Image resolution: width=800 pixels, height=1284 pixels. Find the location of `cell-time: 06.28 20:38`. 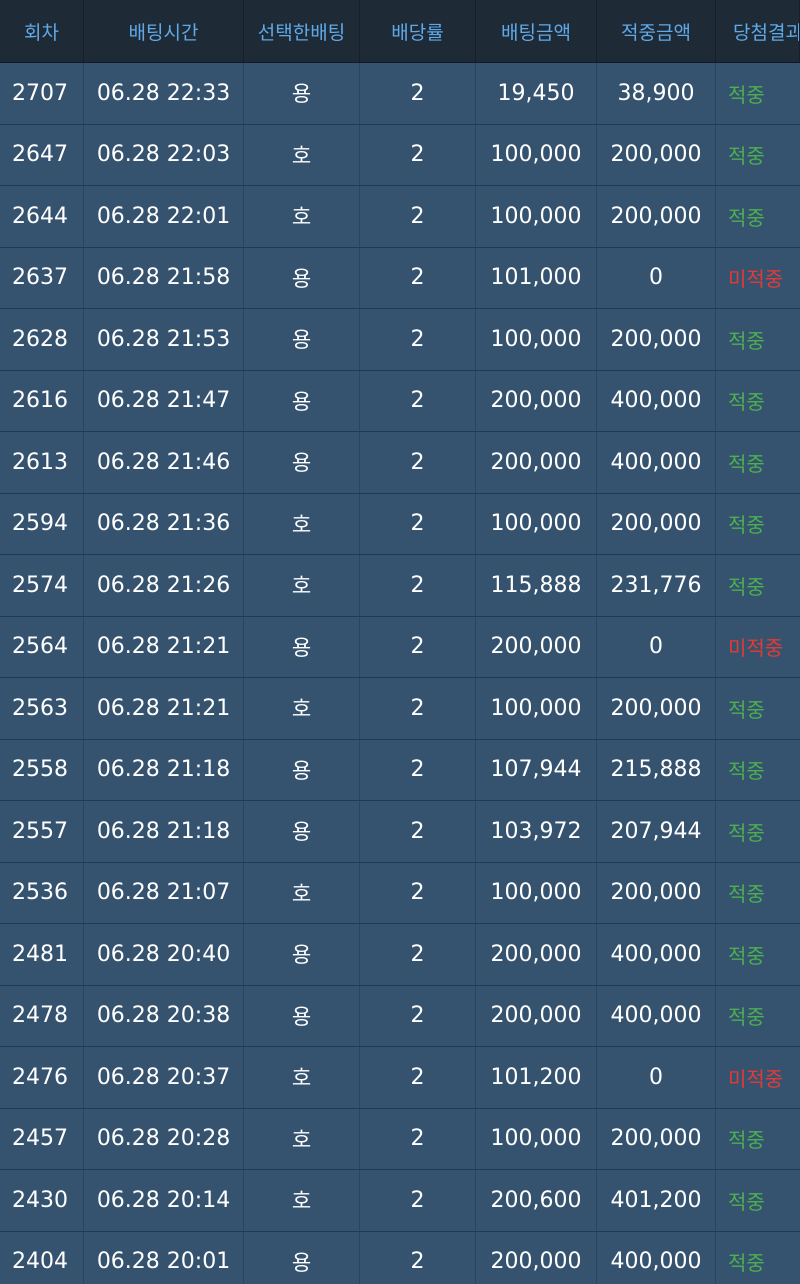

cell-time: 06.28 20:38 is located at coordinates (164, 1015).